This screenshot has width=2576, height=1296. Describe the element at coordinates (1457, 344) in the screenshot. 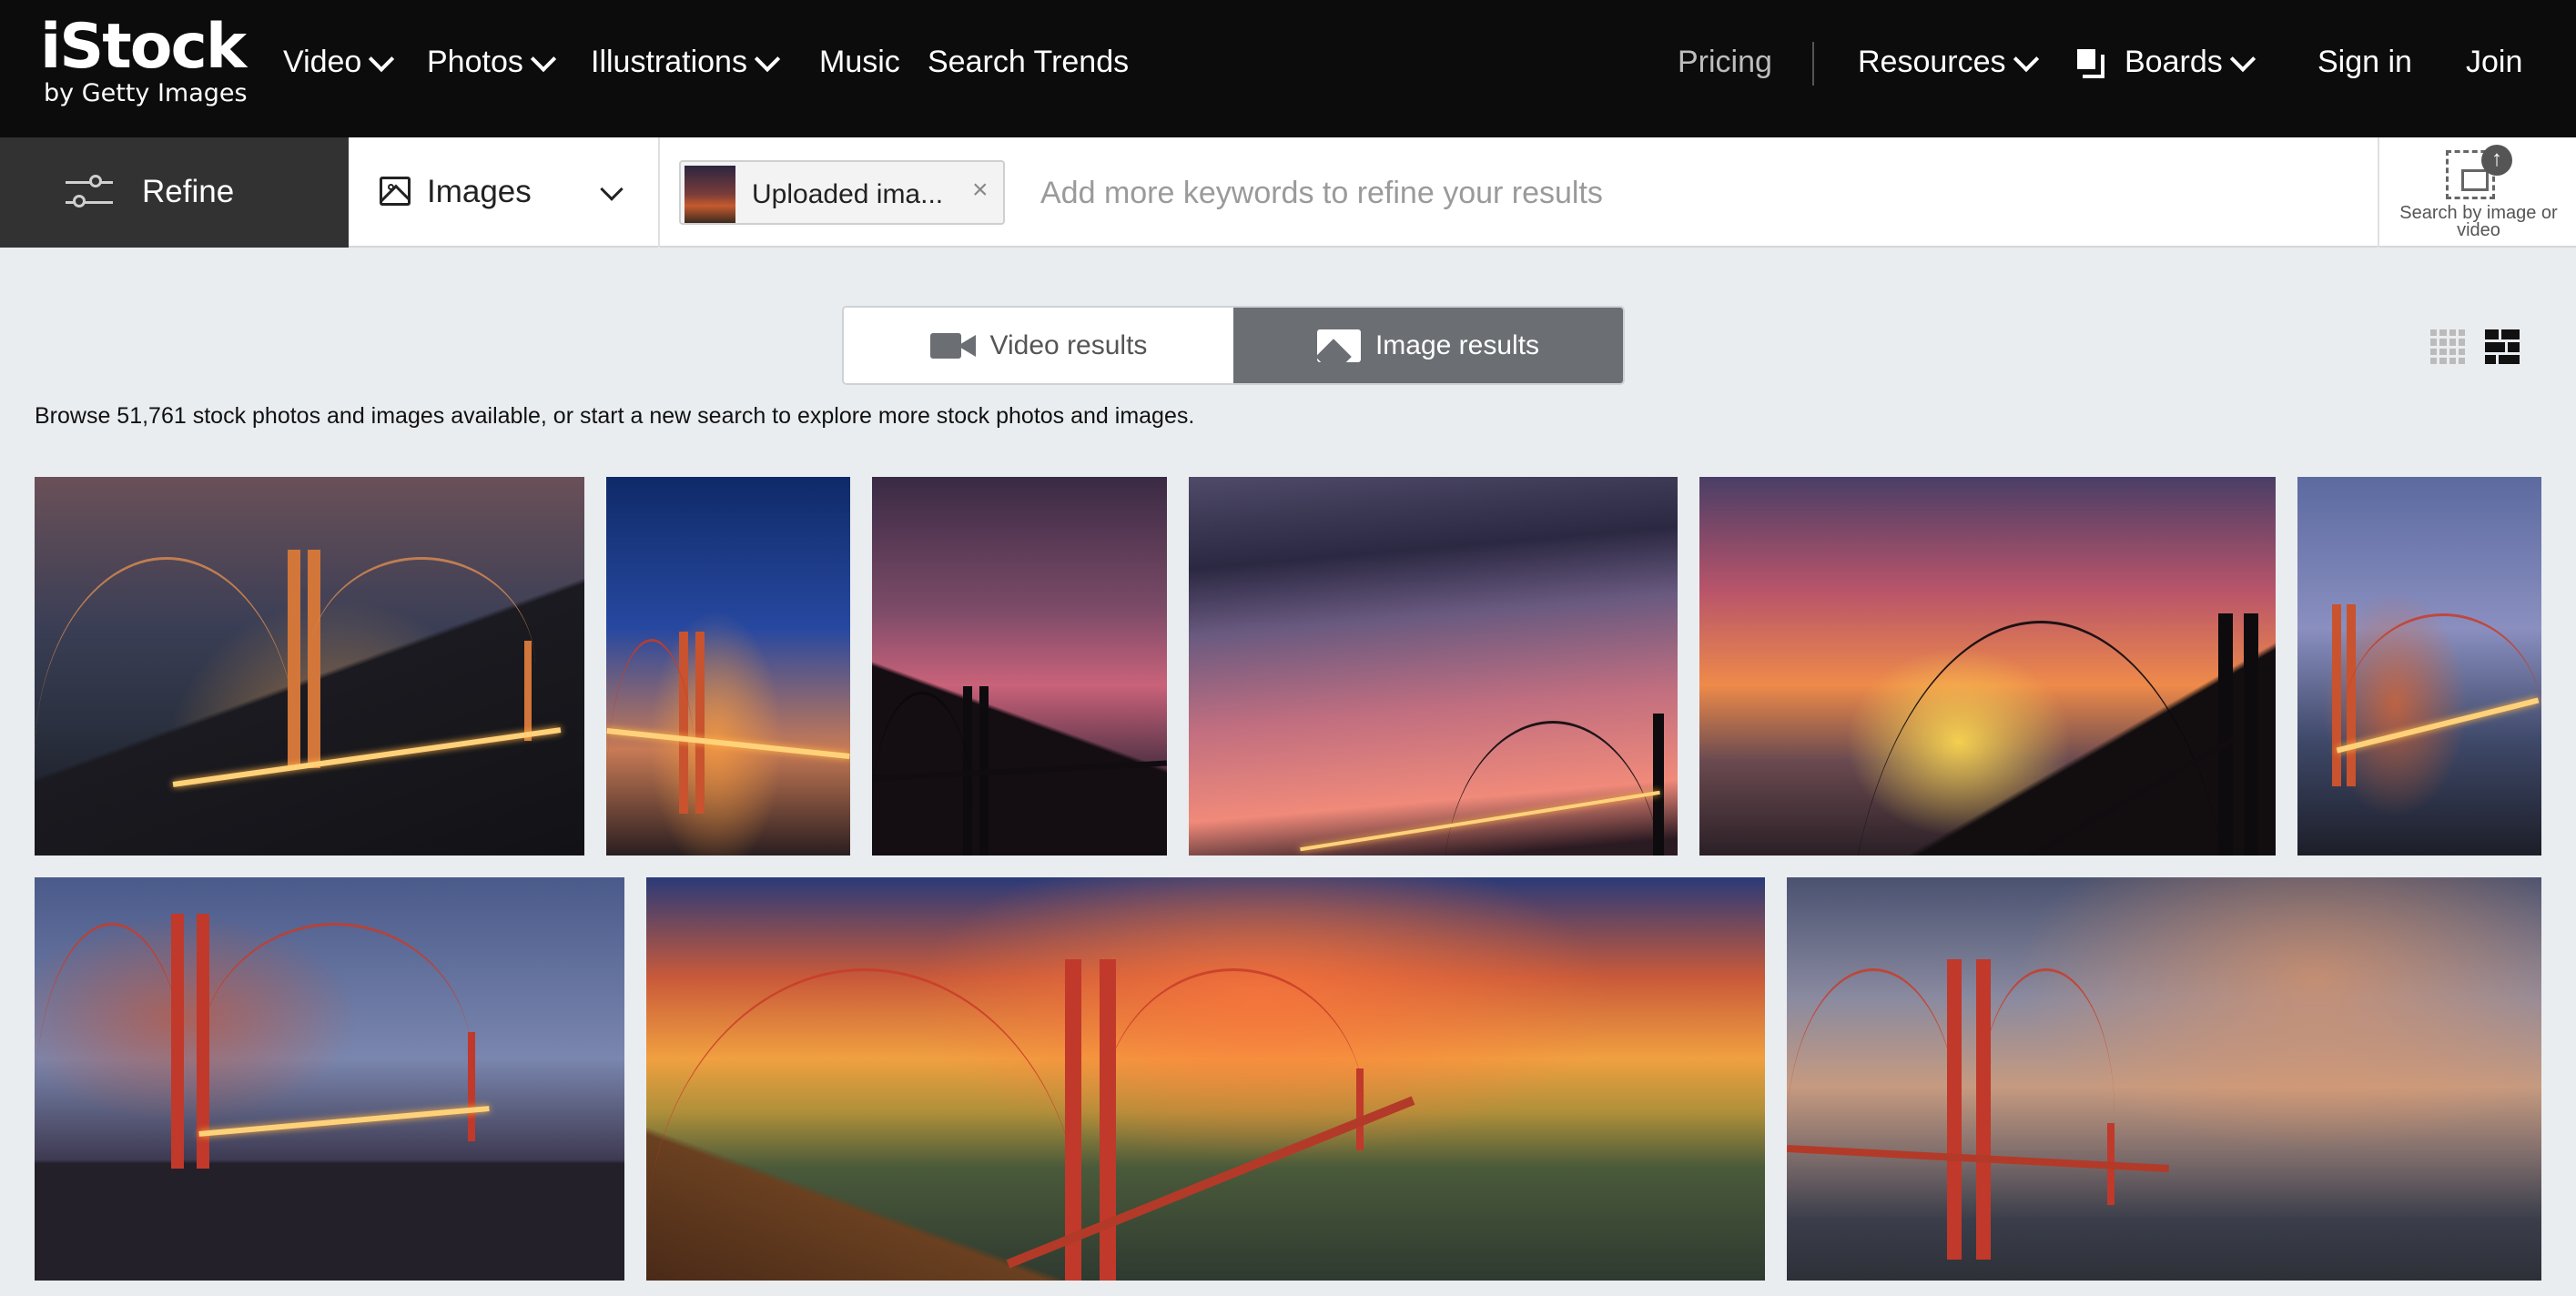

I see `image-results-label: Image results` at that location.